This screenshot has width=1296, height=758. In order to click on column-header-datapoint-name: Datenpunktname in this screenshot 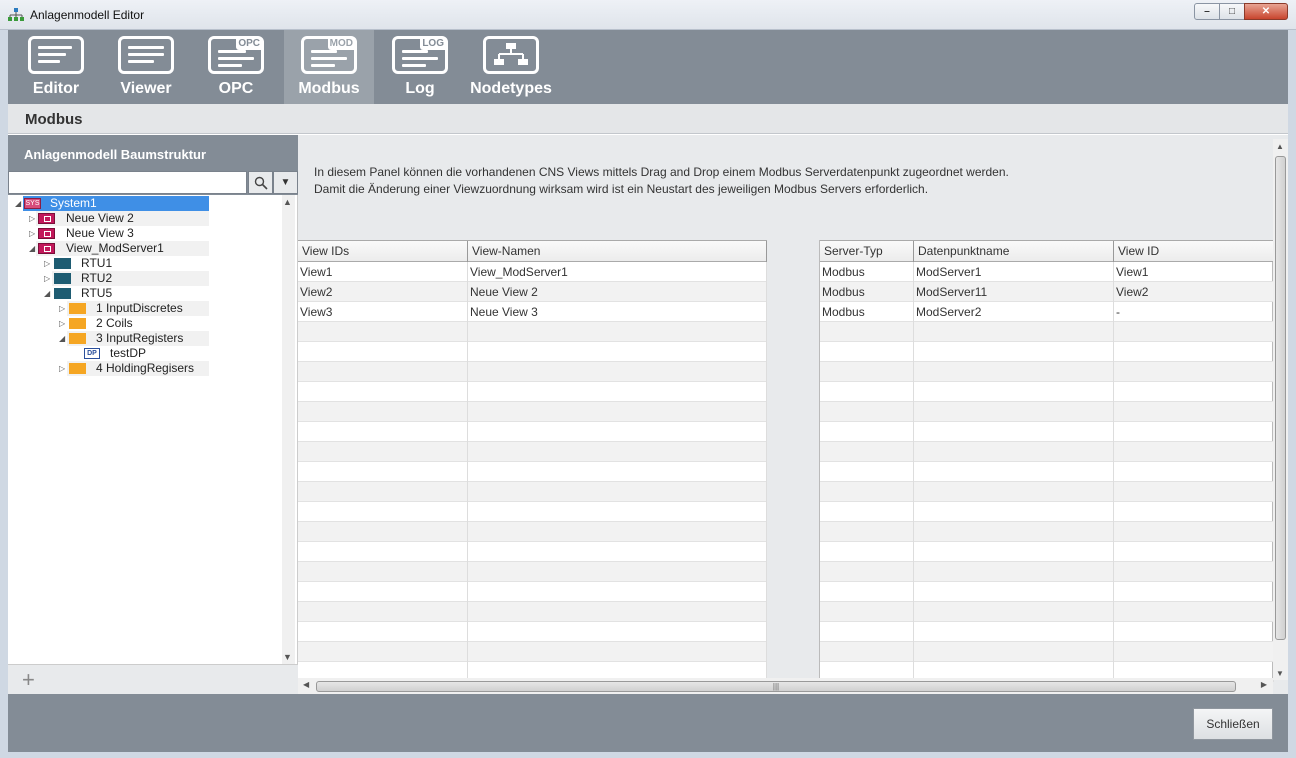, I will do `click(1014, 251)`.